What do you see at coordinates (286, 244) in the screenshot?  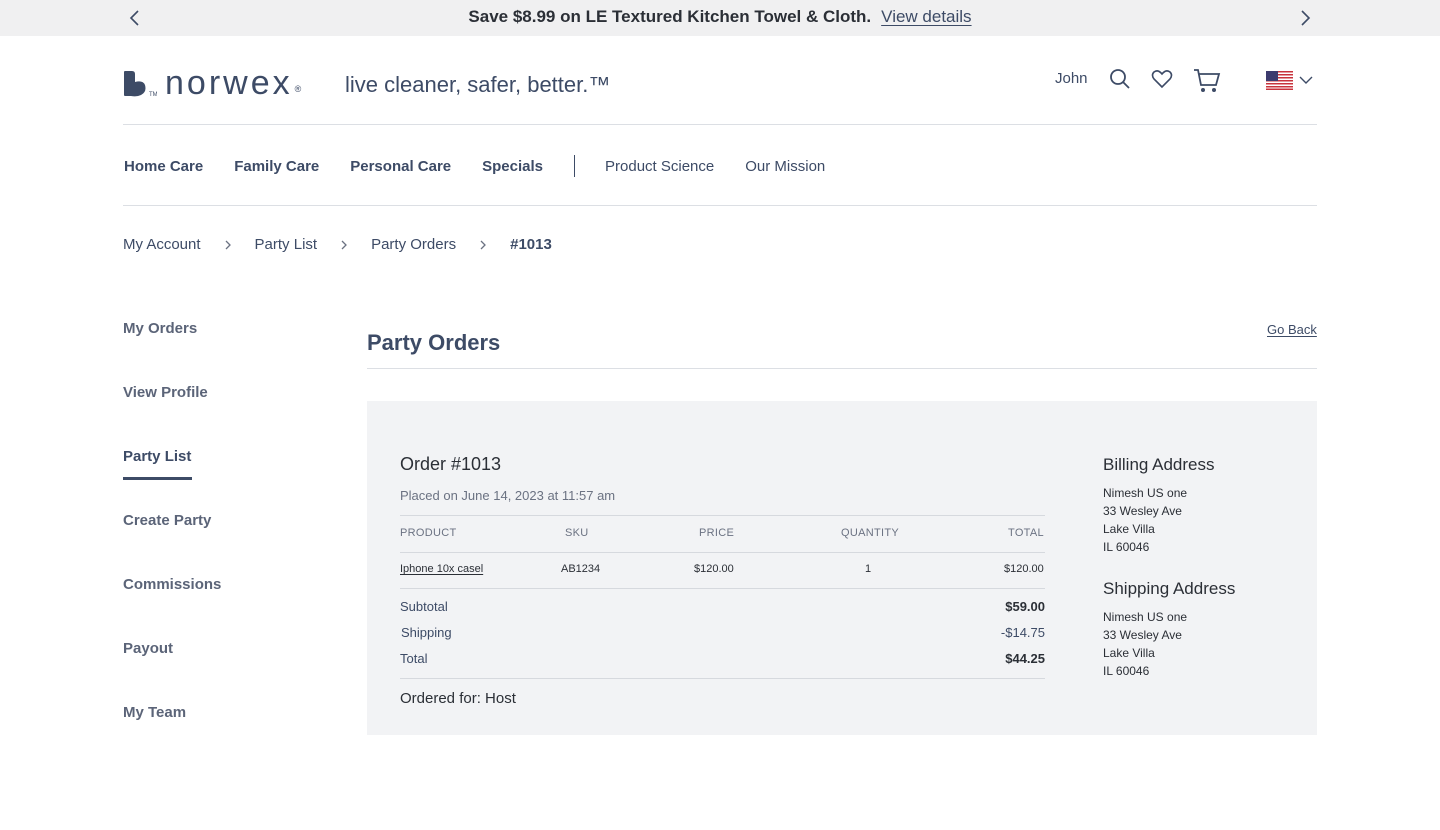 I see `breadcrumb-party-list: Party List` at bounding box center [286, 244].